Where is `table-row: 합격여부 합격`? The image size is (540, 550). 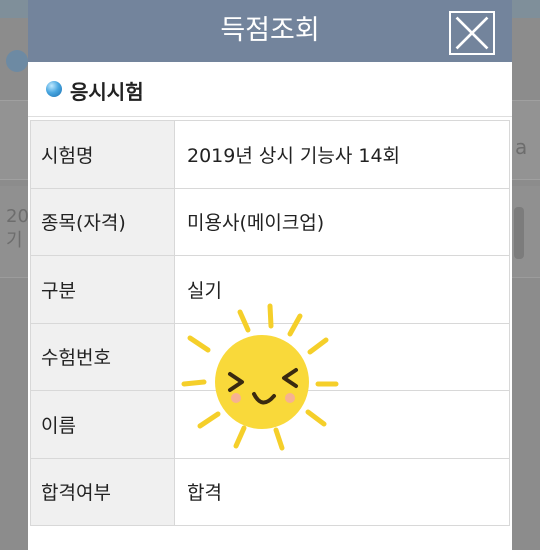
table-row: 합격여부 합격 is located at coordinates (270, 491).